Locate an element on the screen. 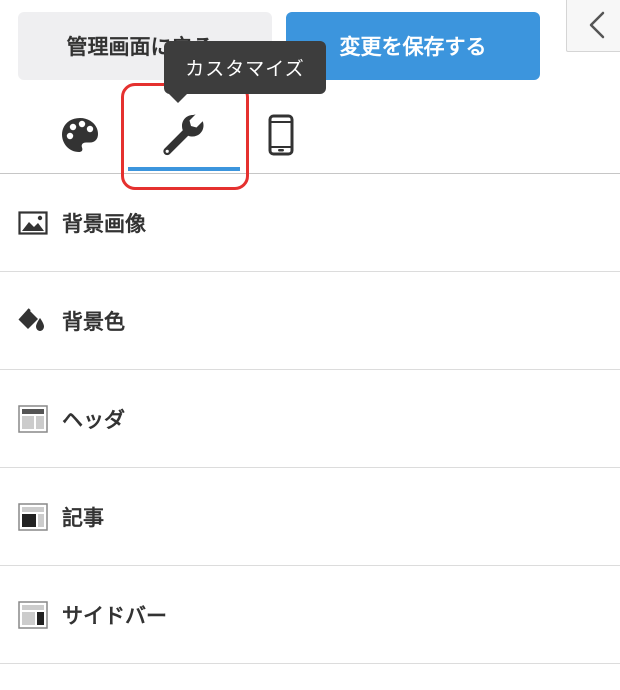  tooltip-arrow is located at coordinates (178, 98).